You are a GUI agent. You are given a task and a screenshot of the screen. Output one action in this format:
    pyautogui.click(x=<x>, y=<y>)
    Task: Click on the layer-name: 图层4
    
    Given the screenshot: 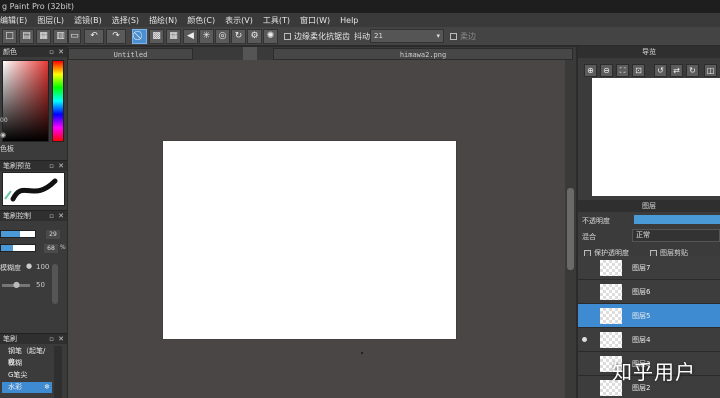 What is the action you would take?
    pyautogui.click(x=641, y=340)
    